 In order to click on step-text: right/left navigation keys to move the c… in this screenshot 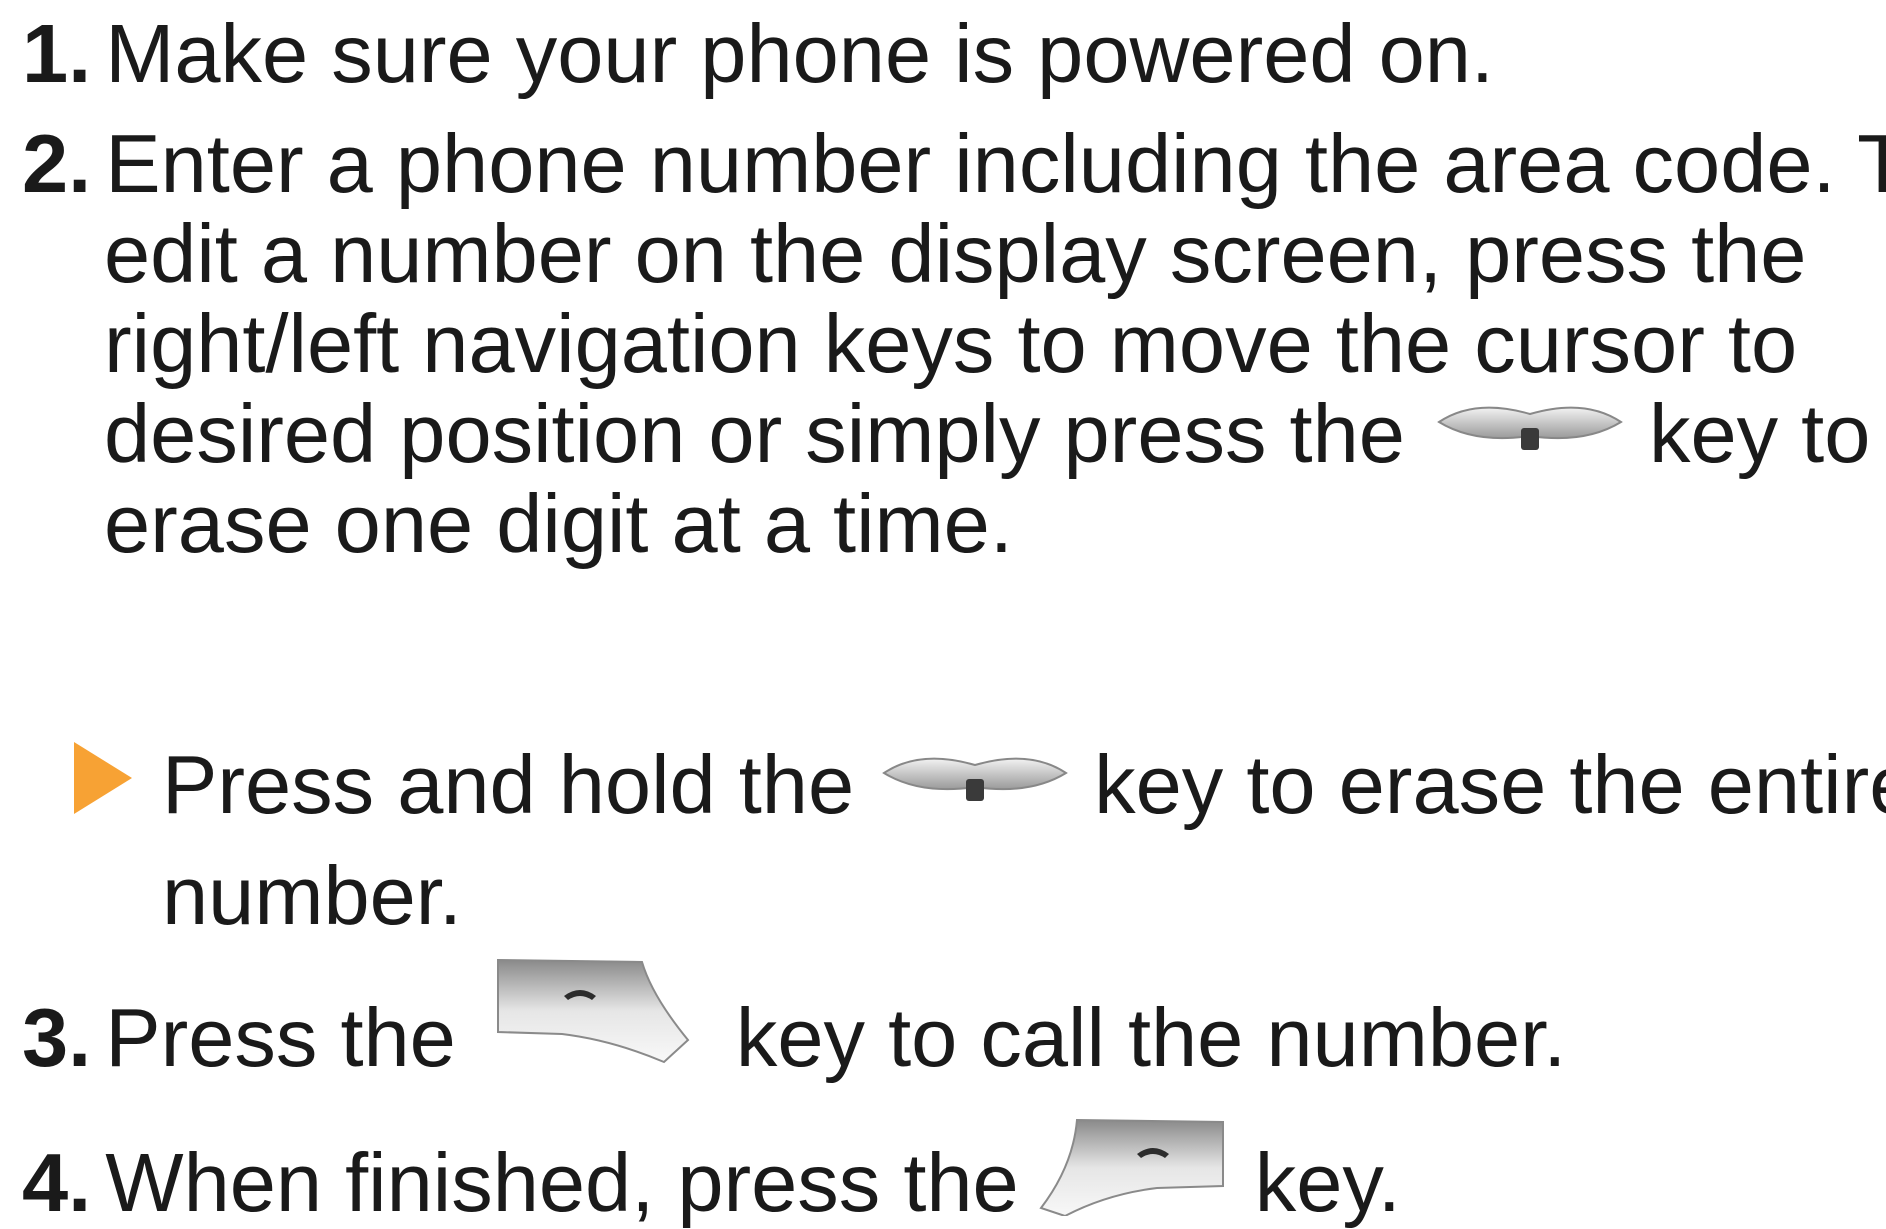, I will do `click(951, 343)`.